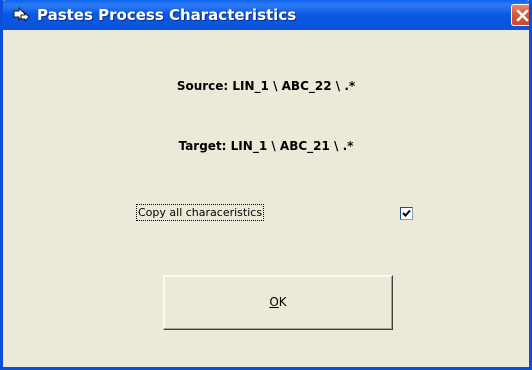 The width and height of the screenshot is (532, 370). Describe the element at coordinates (282, 302) in the screenshot. I see `ok-label-rest: K` at that location.